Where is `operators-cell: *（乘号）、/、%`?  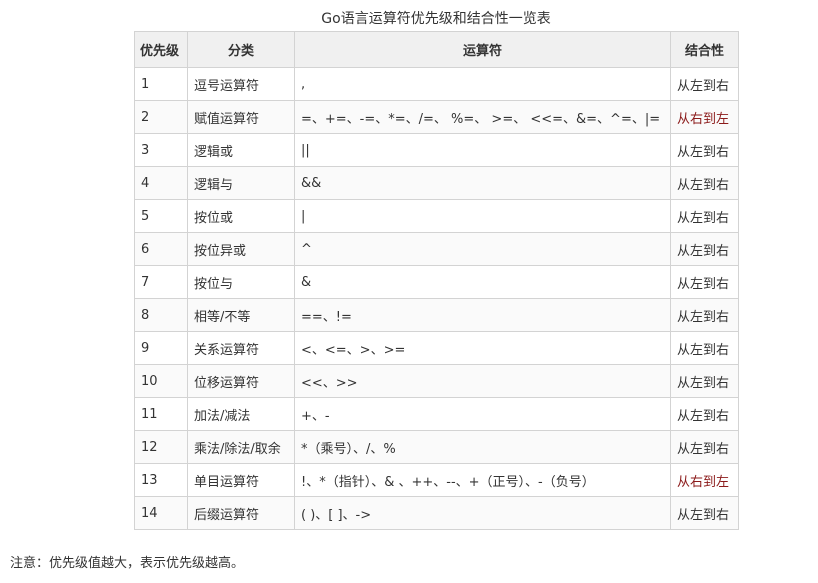 operators-cell: *（乘号）、/、% is located at coordinates (482, 447).